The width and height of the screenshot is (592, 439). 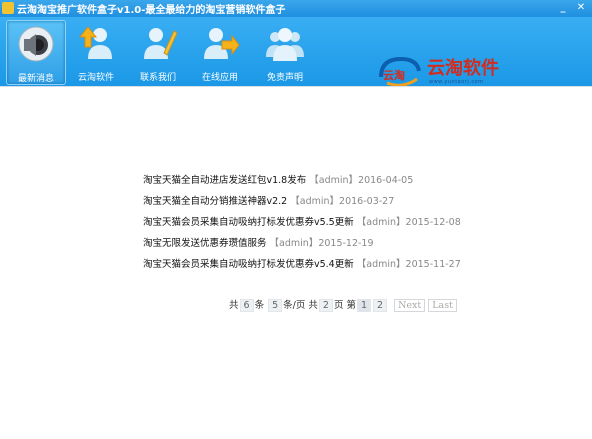 I want to click on pager-text: 页 第, so click(x=344, y=305).